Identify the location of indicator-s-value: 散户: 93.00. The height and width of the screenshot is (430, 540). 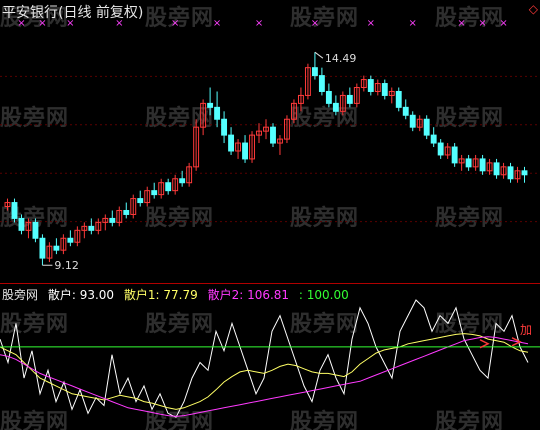
(81, 295).